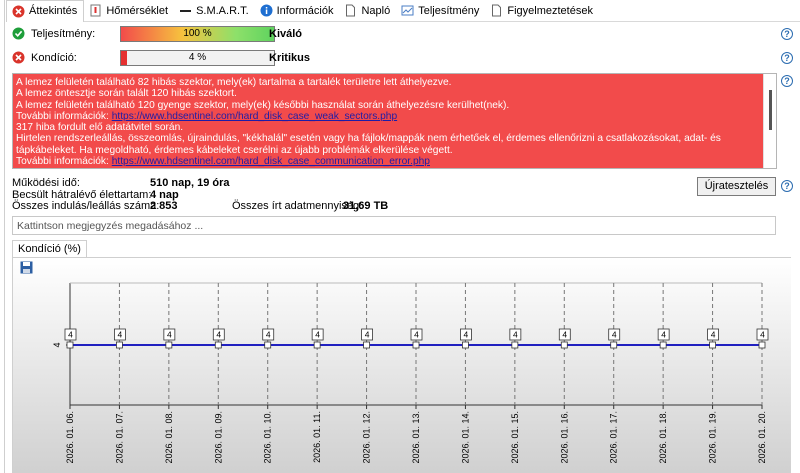 The image size is (800, 473). What do you see at coordinates (449, 10) in the screenshot?
I see `tab-performance-label: Teljesítmény` at bounding box center [449, 10].